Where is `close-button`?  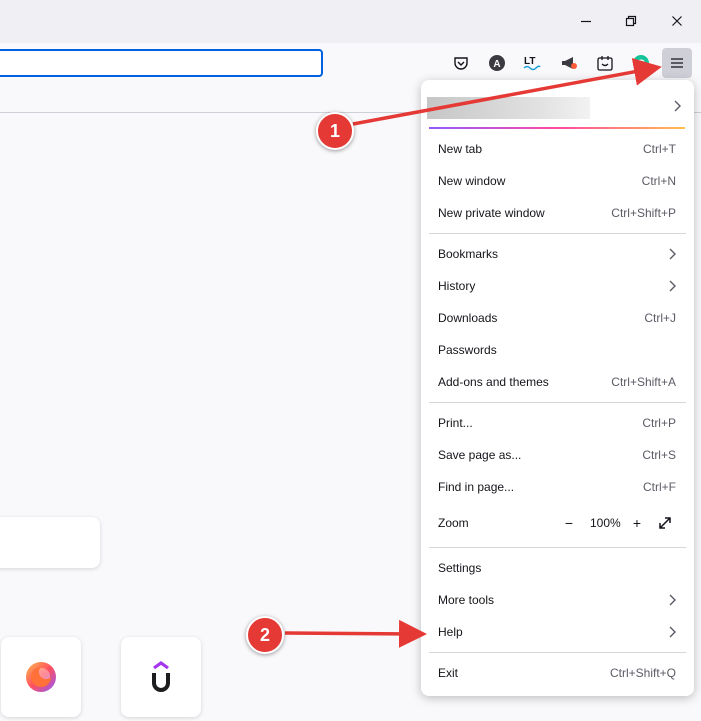 close-button is located at coordinates (677, 21).